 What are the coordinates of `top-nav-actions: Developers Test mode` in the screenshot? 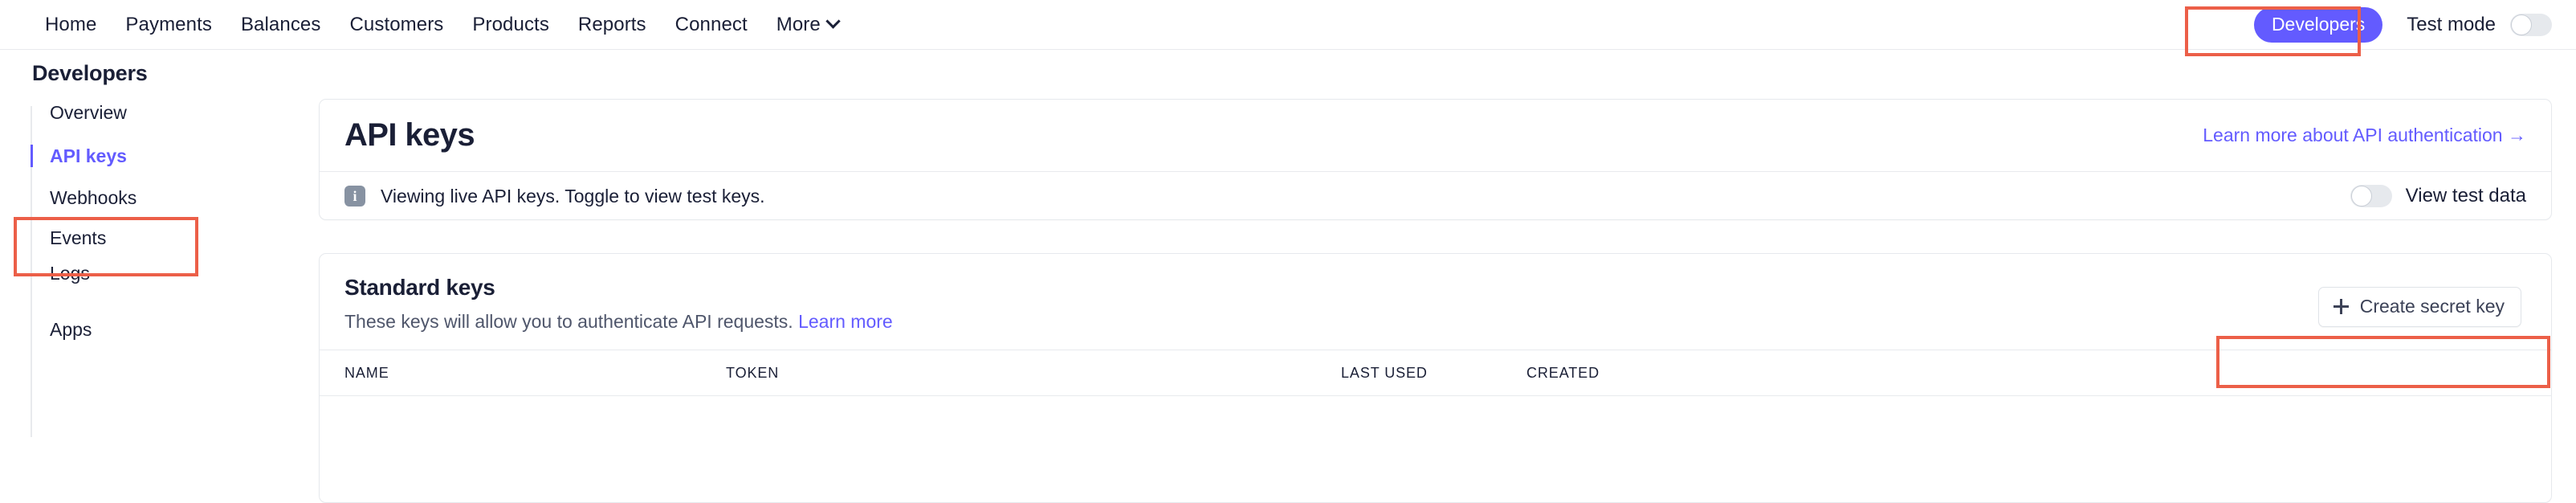 It's located at (2414, 25).